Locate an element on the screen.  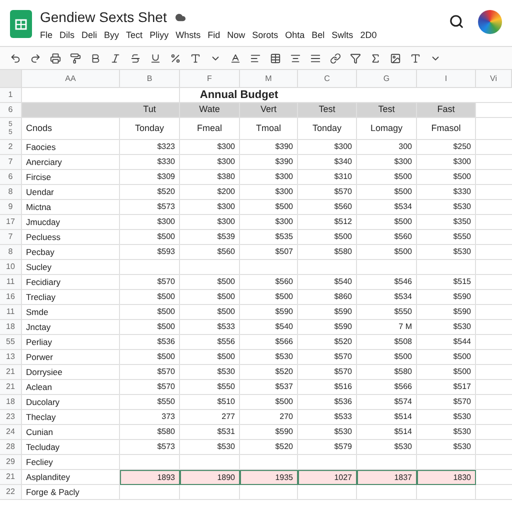
table-cell: $330 is located at coordinates (150, 162).